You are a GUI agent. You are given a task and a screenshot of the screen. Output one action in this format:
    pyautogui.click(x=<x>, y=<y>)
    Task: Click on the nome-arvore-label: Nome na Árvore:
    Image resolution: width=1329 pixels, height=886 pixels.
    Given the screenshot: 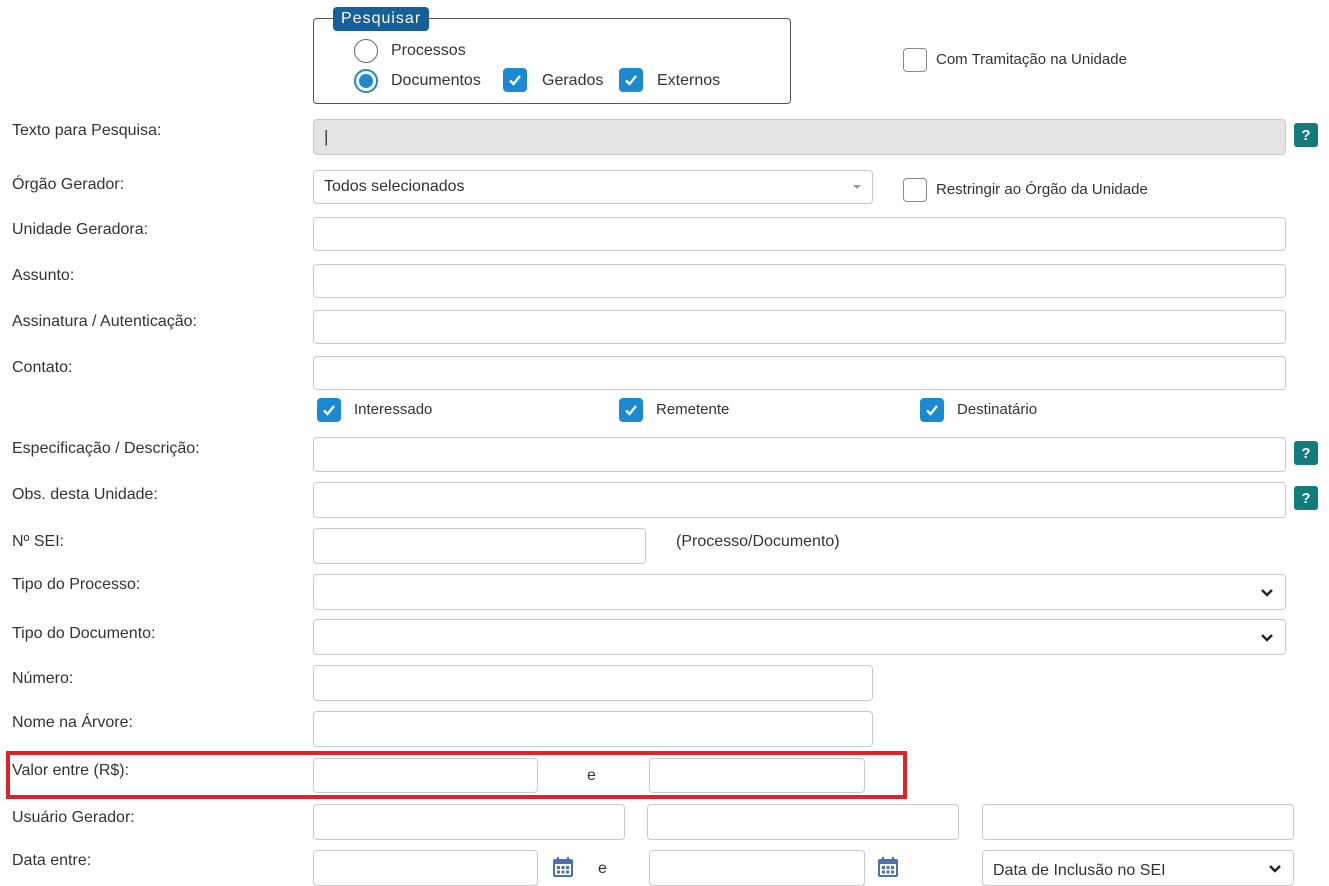 What is the action you would take?
    pyautogui.click(x=72, y=722)
    